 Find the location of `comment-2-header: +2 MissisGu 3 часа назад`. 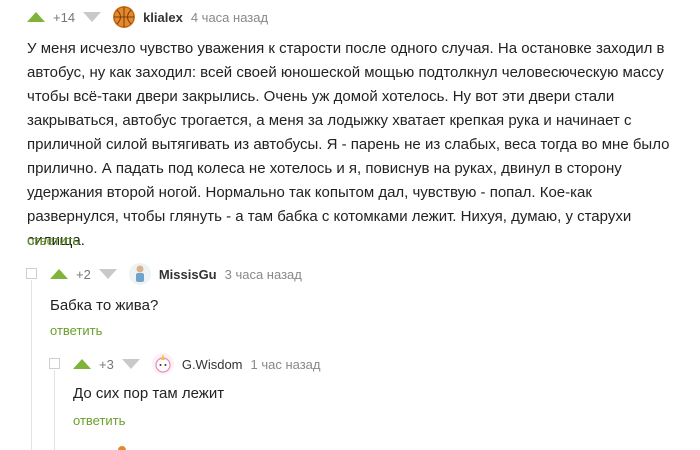

comment-2-header: +2 MissisGu 3 часа назад is located at coordinates (176, 274).